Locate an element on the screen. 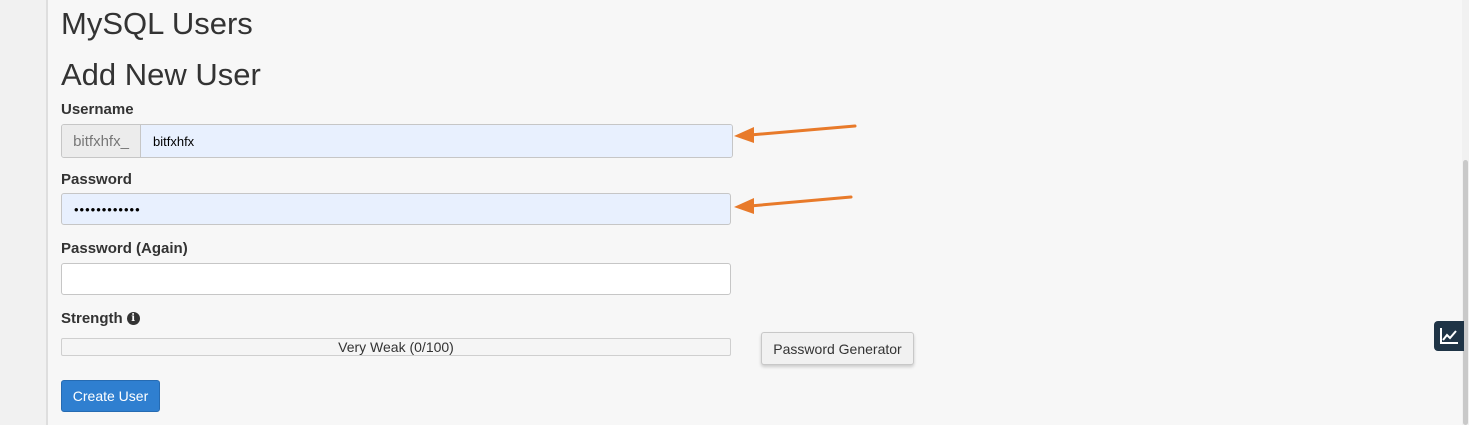 Image resolution: width=1469 pixels, height=425 pixels. strength-label: Strength is located at coordinates (92, 318).